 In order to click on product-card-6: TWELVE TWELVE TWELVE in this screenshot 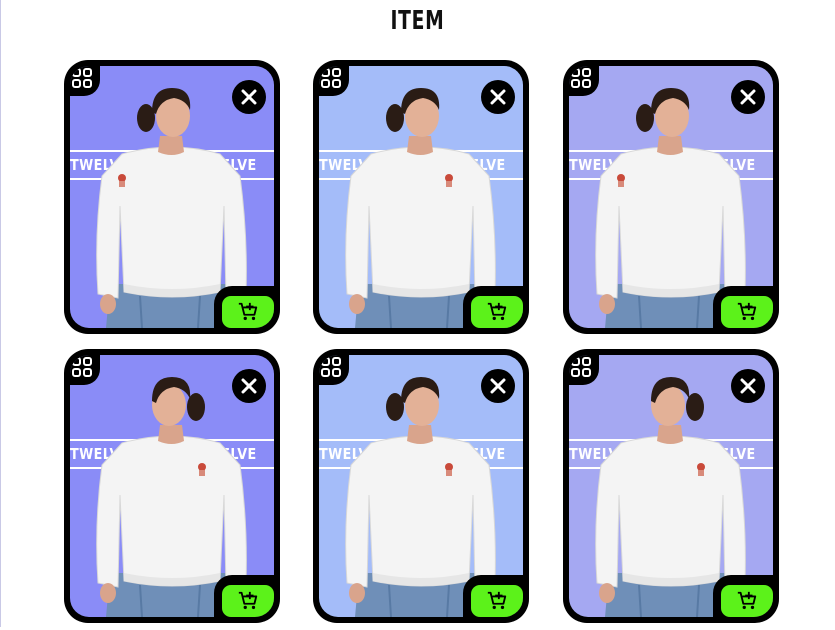, I will do `click(671, 486)`.